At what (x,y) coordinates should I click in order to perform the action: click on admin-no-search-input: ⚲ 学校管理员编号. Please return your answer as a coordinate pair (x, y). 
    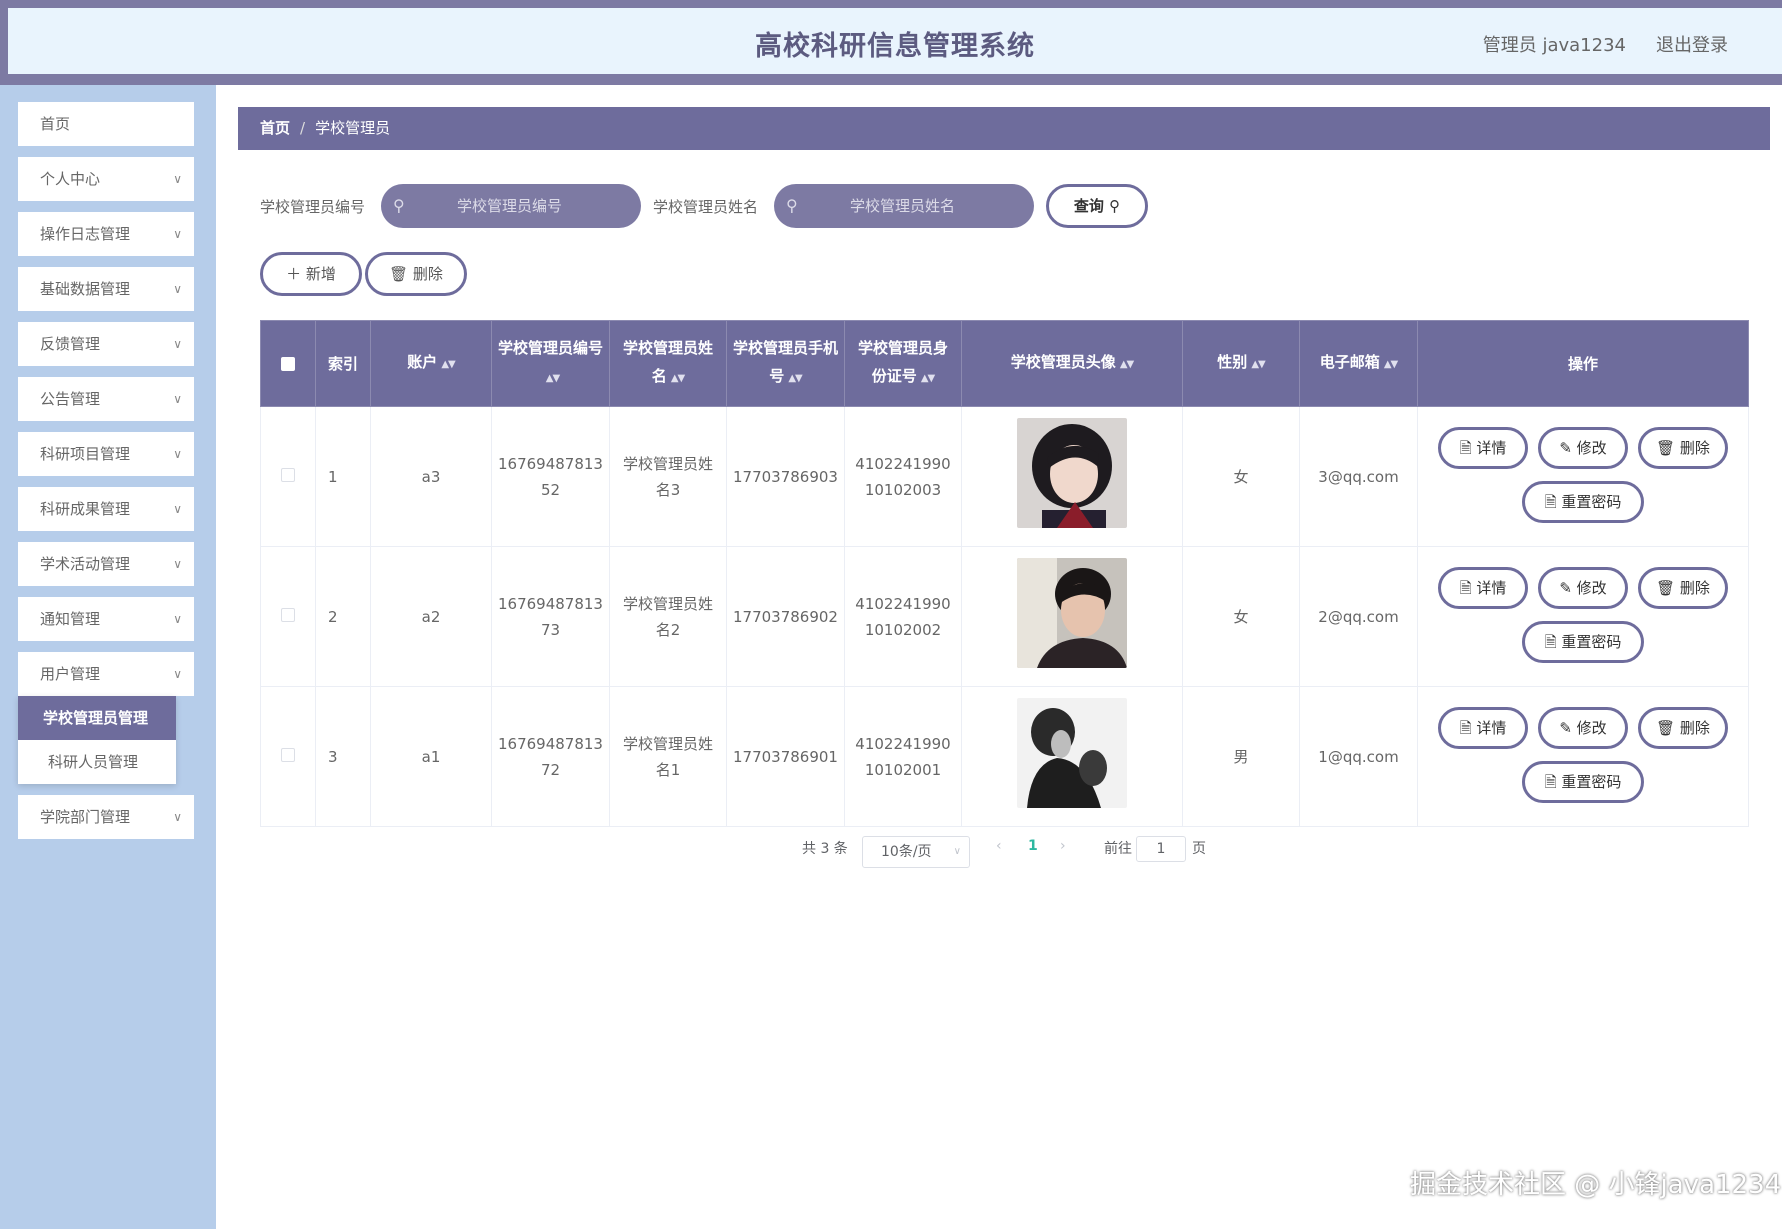
    Looking at the image, I should click on (511, 206).